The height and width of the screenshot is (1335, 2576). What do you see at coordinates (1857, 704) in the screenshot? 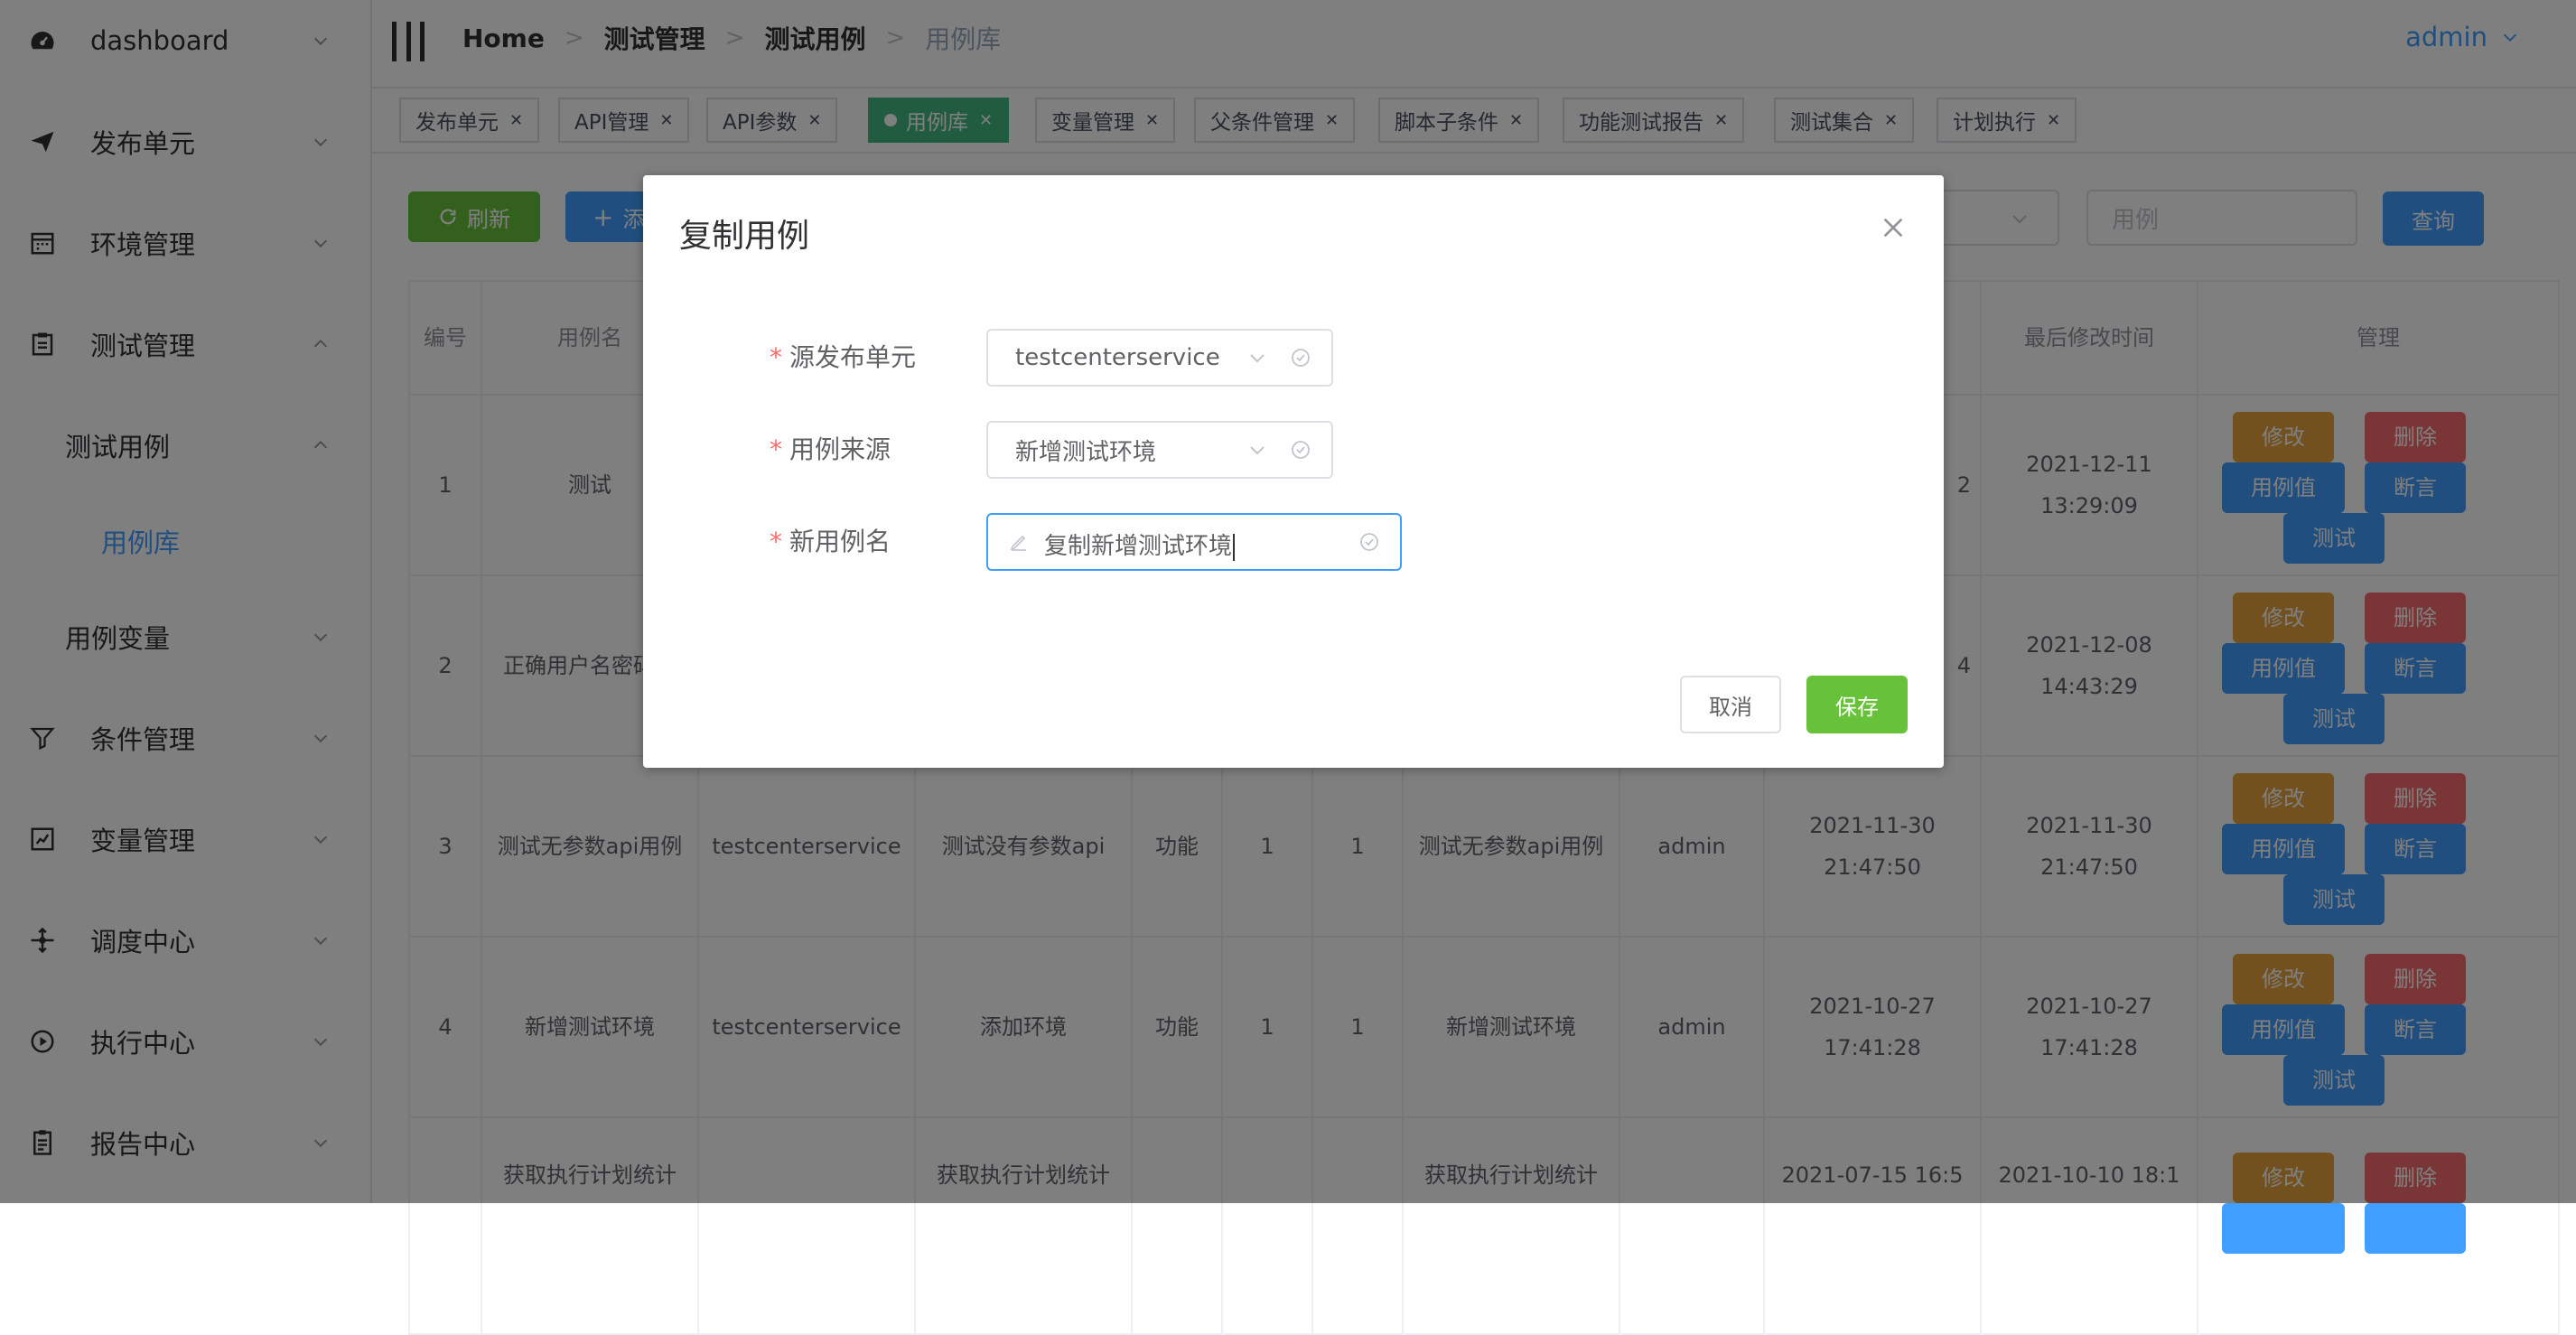
I see `save-button: 保存` at bounding box center [1857, 704].